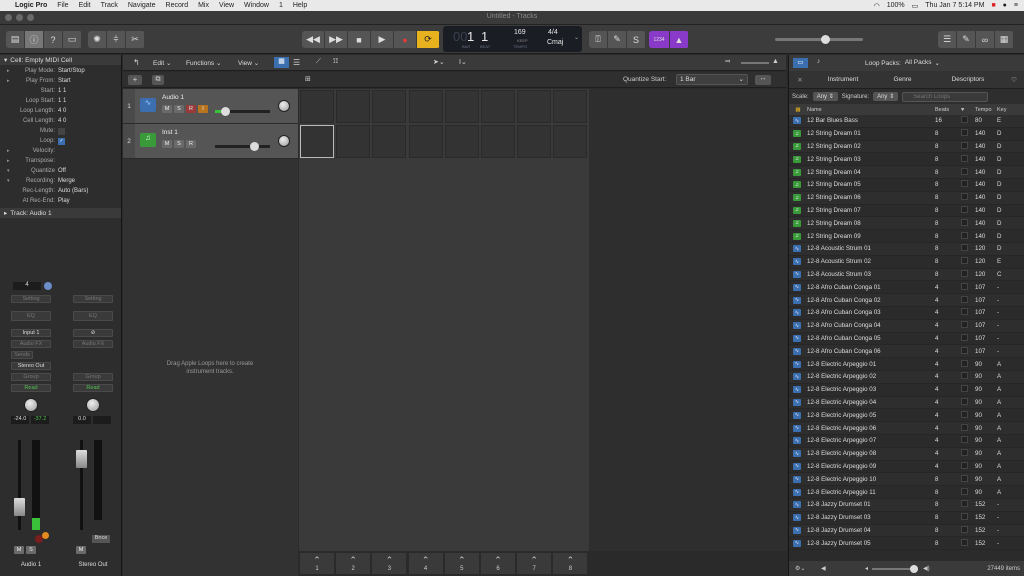 This screenshot has width=1024, height=576. Describe the element at coordinates (463, 62) in the screenshot. I see `text-tool-icon: I⌄` at that location.